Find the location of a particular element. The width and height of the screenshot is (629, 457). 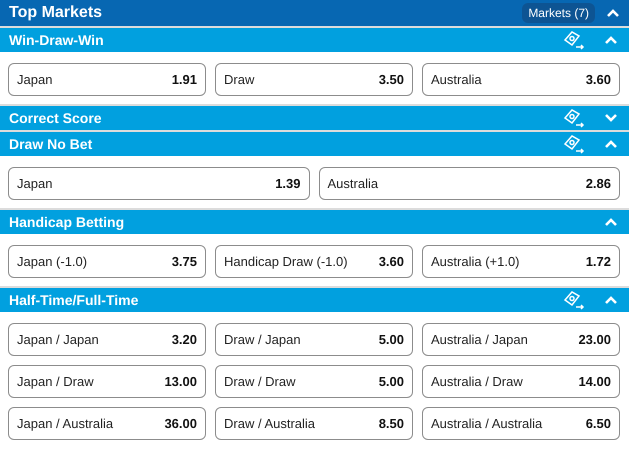

market-title: Correct Score is located at coordinates (56, 118).